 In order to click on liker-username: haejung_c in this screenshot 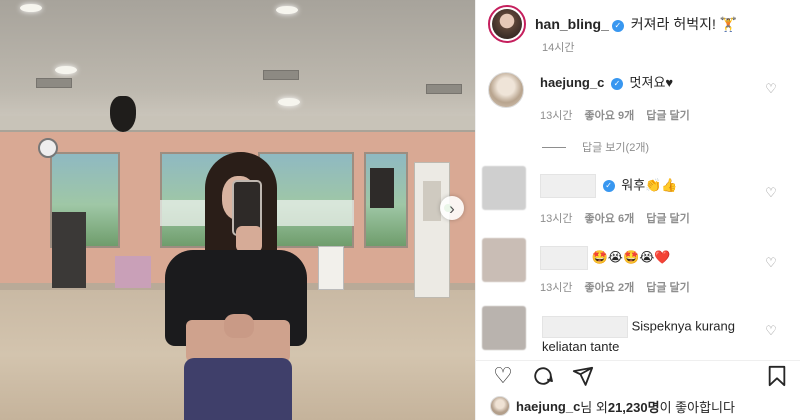, I will do `click(548, 406)`.